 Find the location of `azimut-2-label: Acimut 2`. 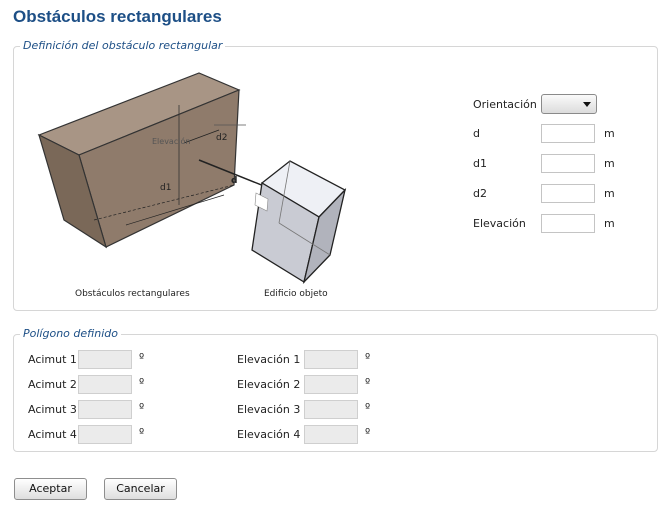

azimut-2-label: Acimut 2 is located at coordinates (52, 384).